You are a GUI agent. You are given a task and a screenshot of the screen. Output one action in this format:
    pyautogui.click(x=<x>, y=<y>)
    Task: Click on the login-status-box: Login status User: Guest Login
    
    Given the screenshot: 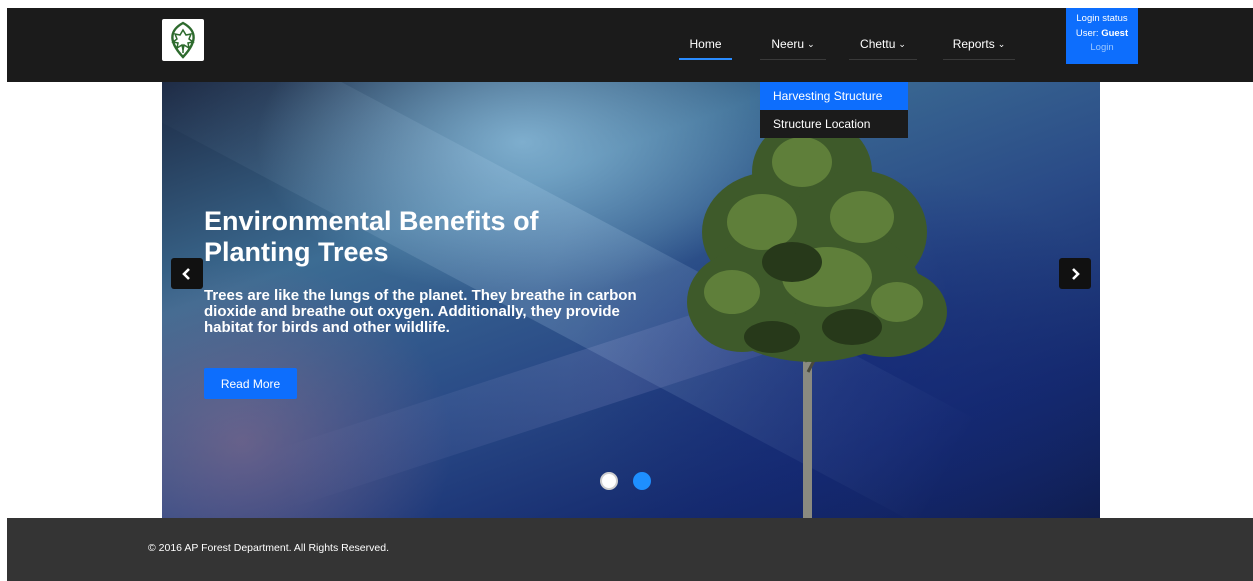 What is the action you would take?
    pyautogui.click(x=1102, y=36)
    